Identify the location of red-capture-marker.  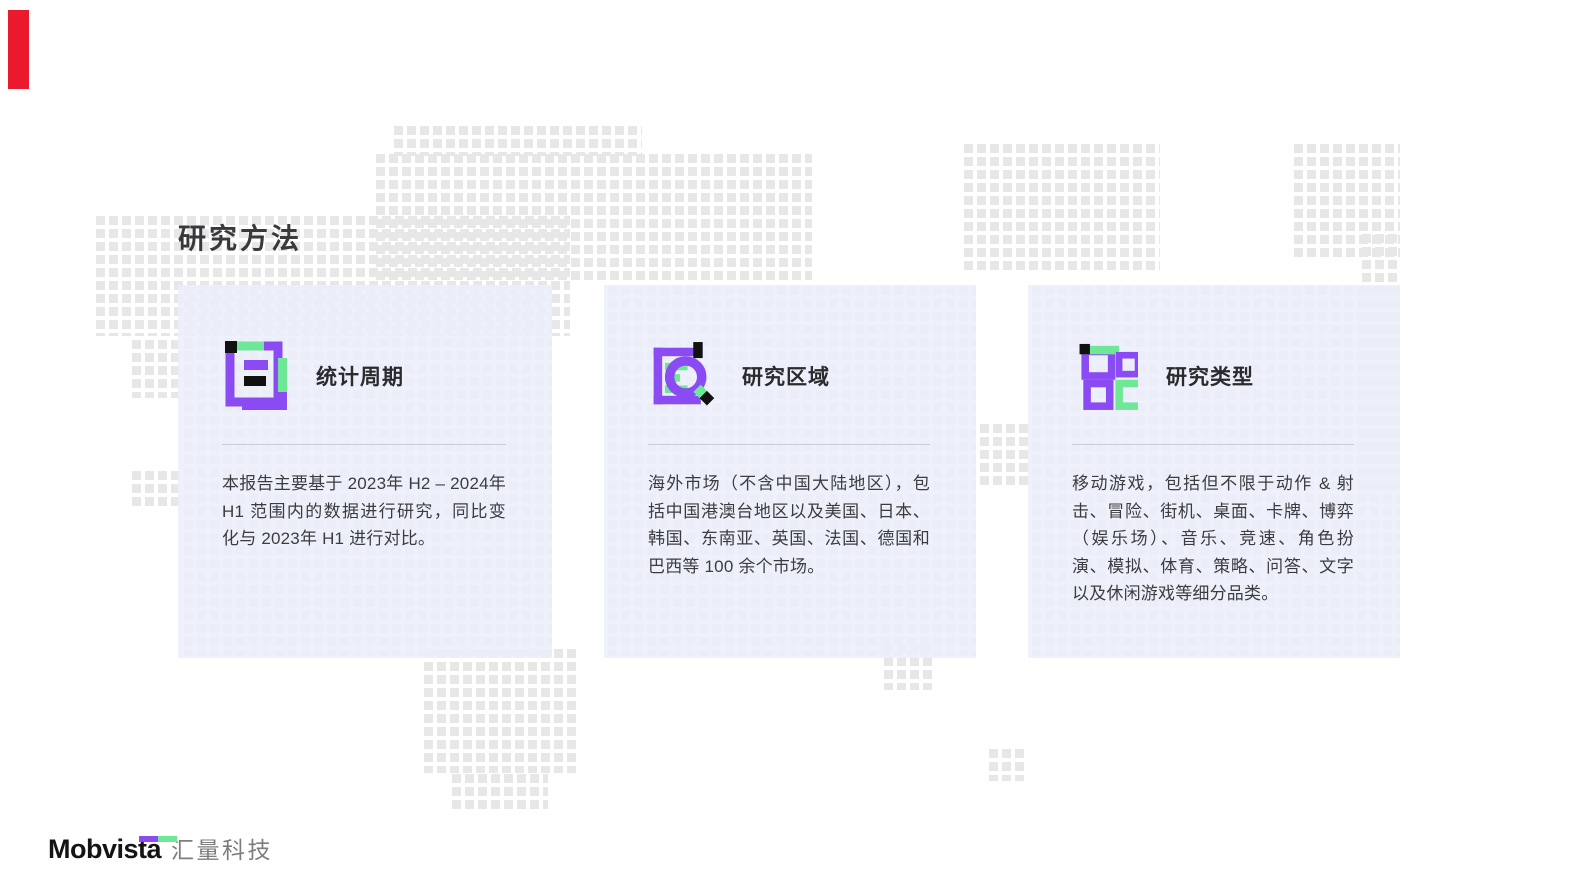
(18, 49).